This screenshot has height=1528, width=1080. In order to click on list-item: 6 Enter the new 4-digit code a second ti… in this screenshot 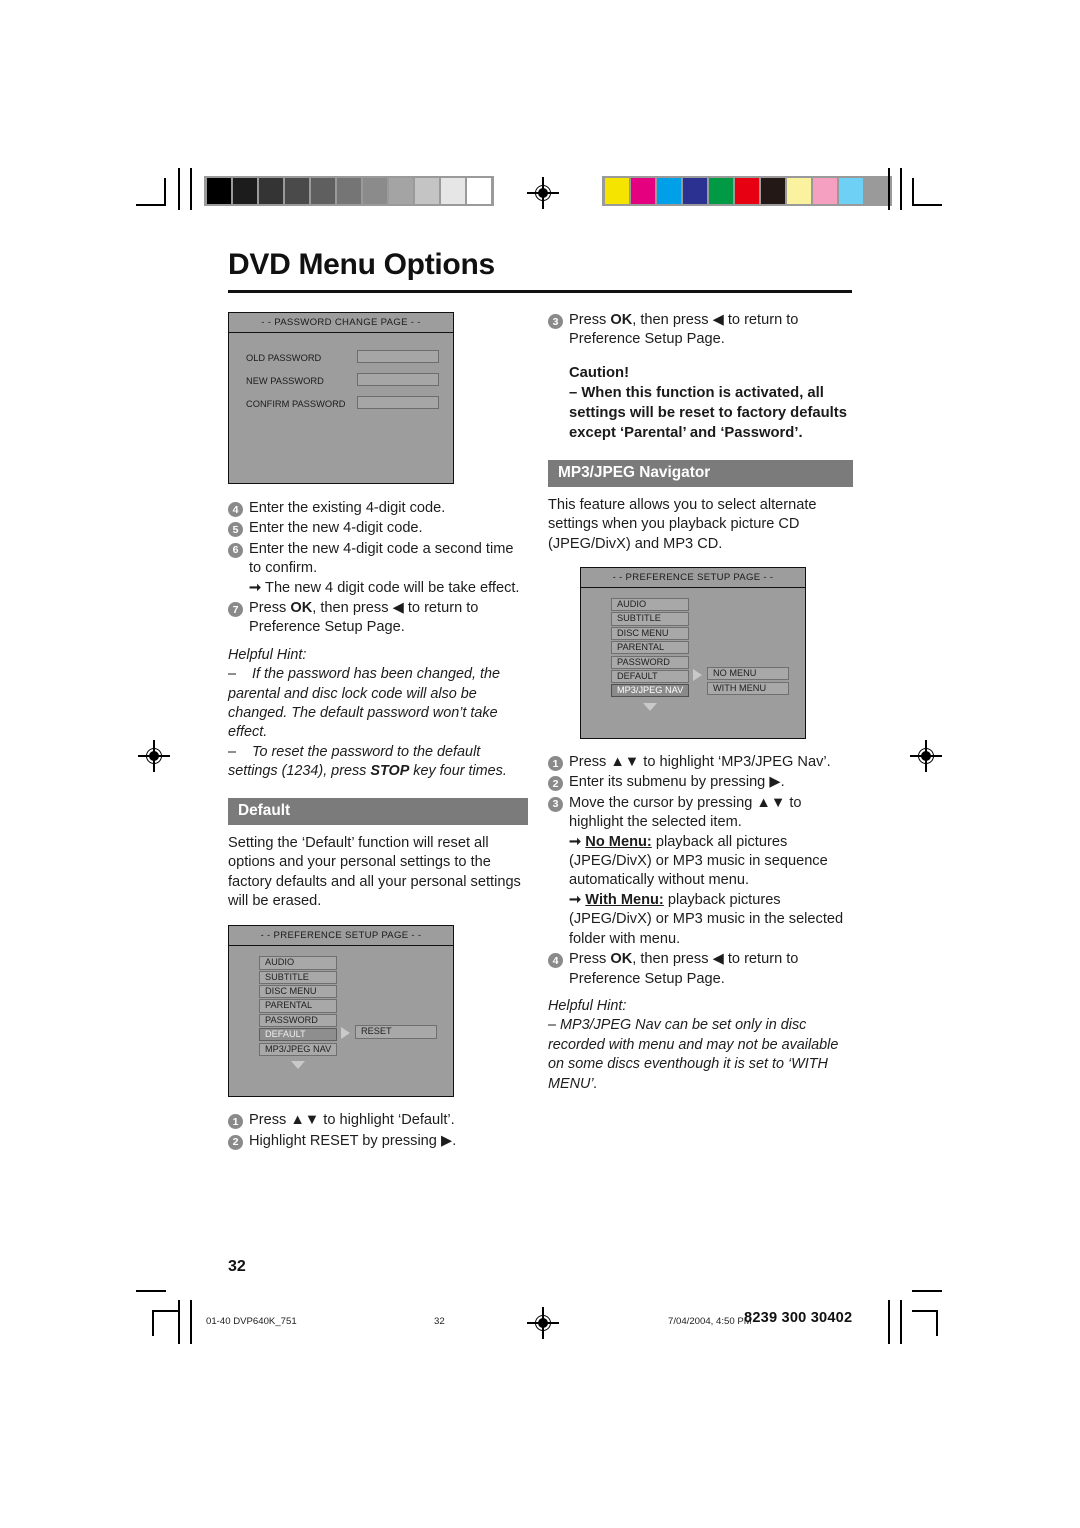, I will do `click(378, 569)`.